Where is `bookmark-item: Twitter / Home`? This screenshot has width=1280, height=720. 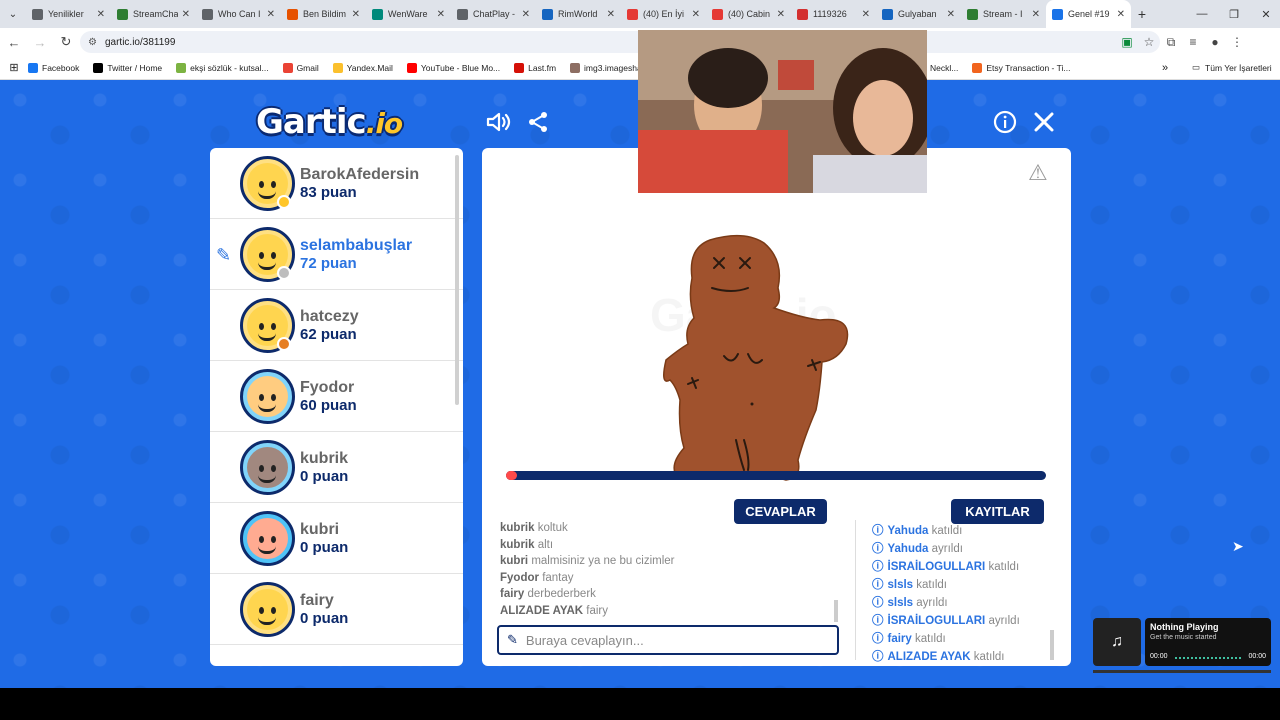
bookmark-item: Twitter / Home is located at coordinates (127, 67).